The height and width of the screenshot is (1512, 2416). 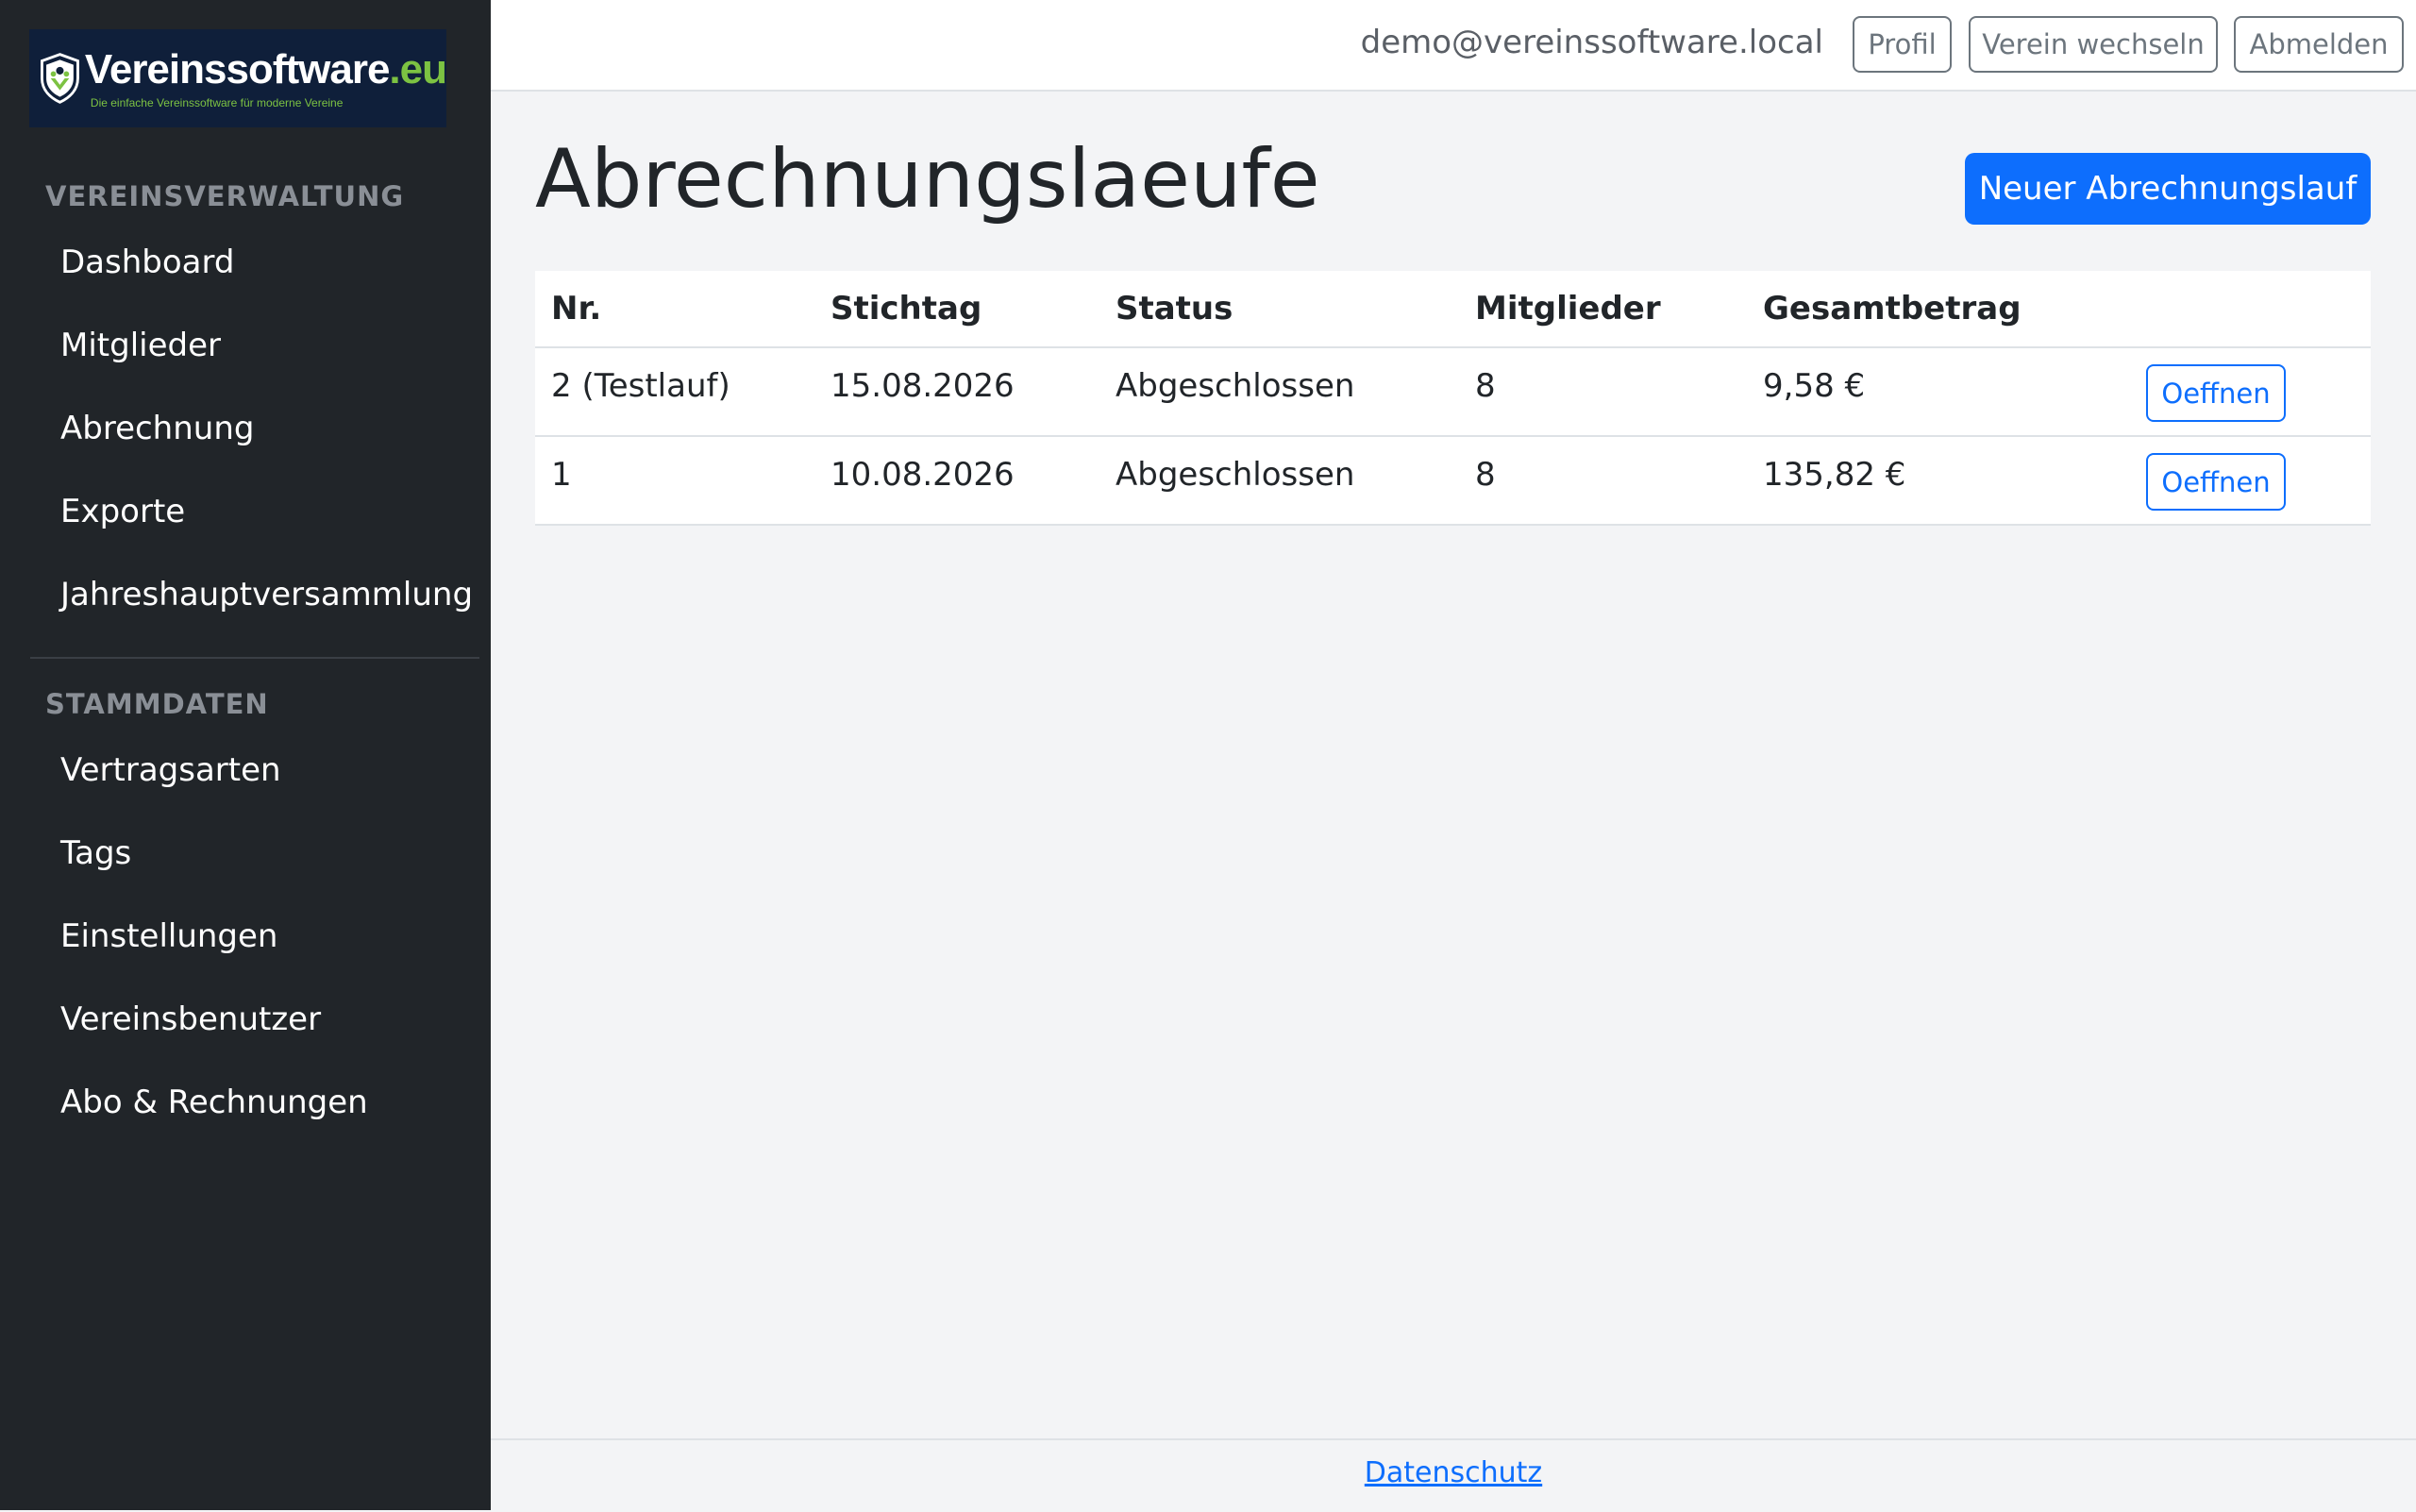 I want to click on column-header-nr: Nr., so click(x=674, y=309).